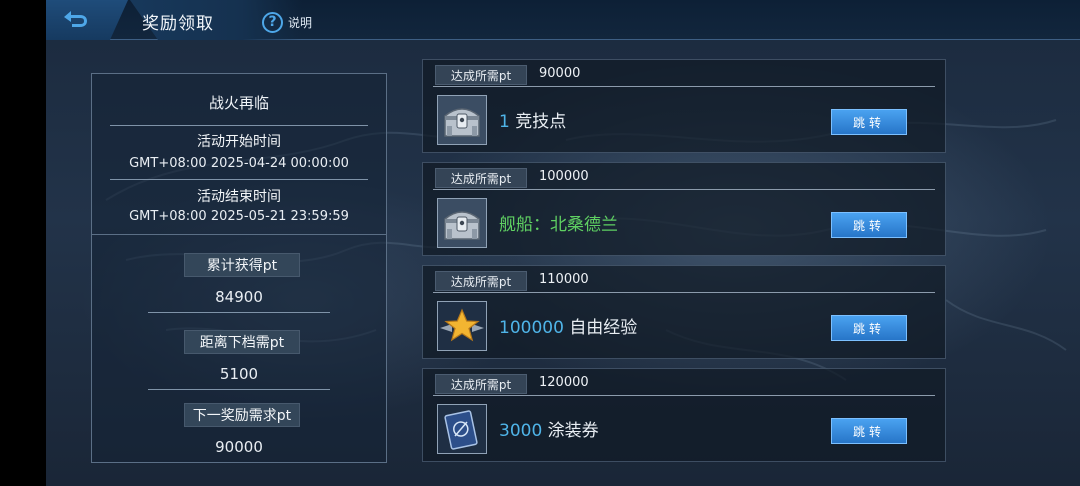  Describe the element at coordinates (239, 374) in the screenshot. I see `next-gap-value: 5100` at that location.